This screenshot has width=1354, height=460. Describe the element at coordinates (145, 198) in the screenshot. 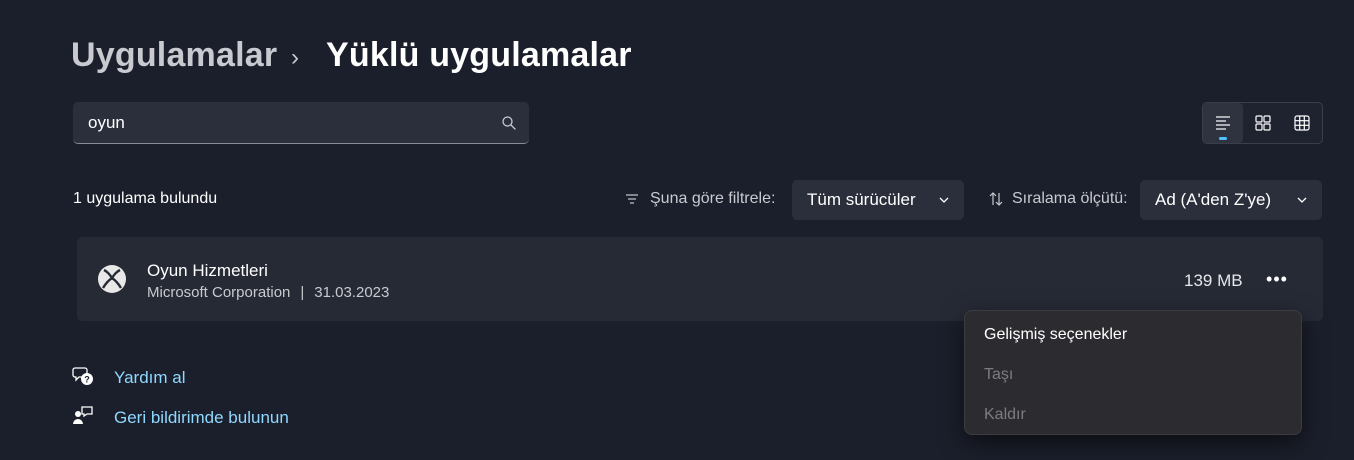

I see `results-count: 1 uygulama bulundu` at that location.